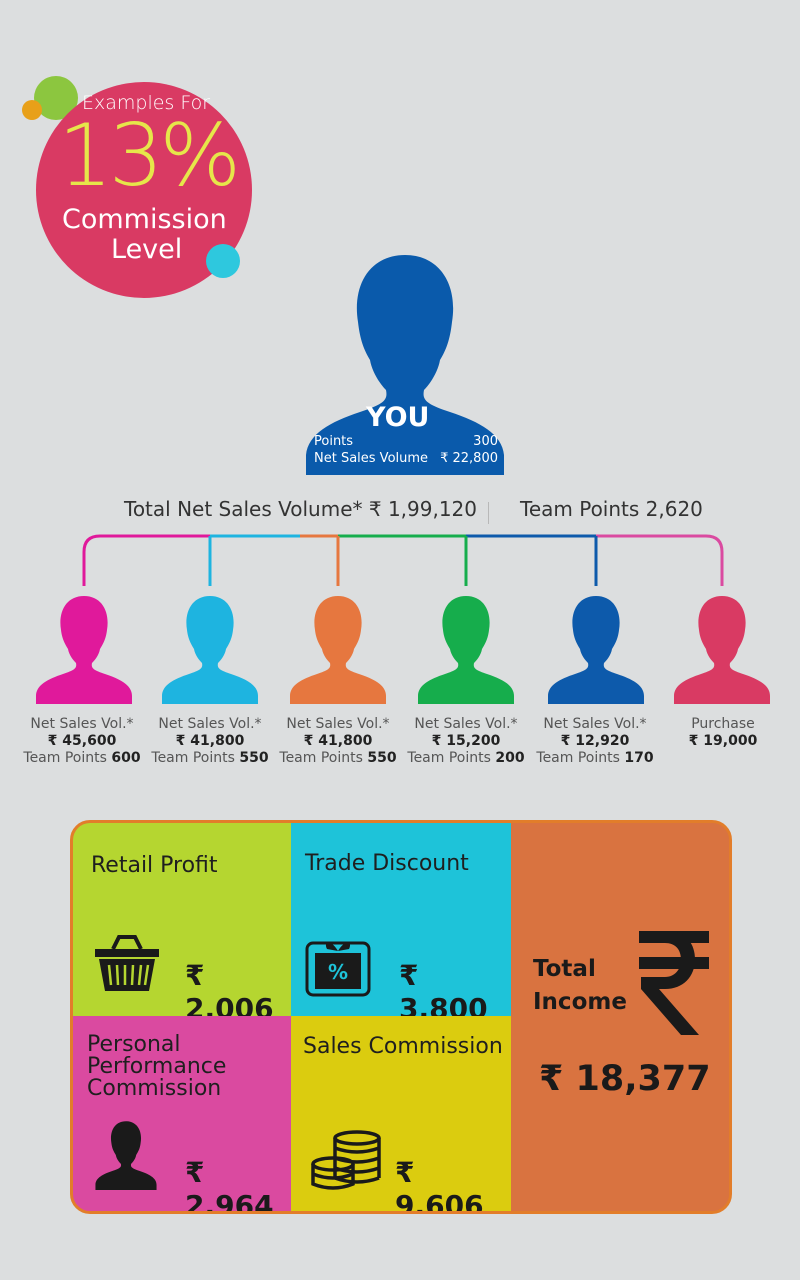 The height and width of the screenshot is (1280, 800). Describe the element at coordinates (154, 1088) in the screenshot. I see `personal-title-line3: Commission` at that location.